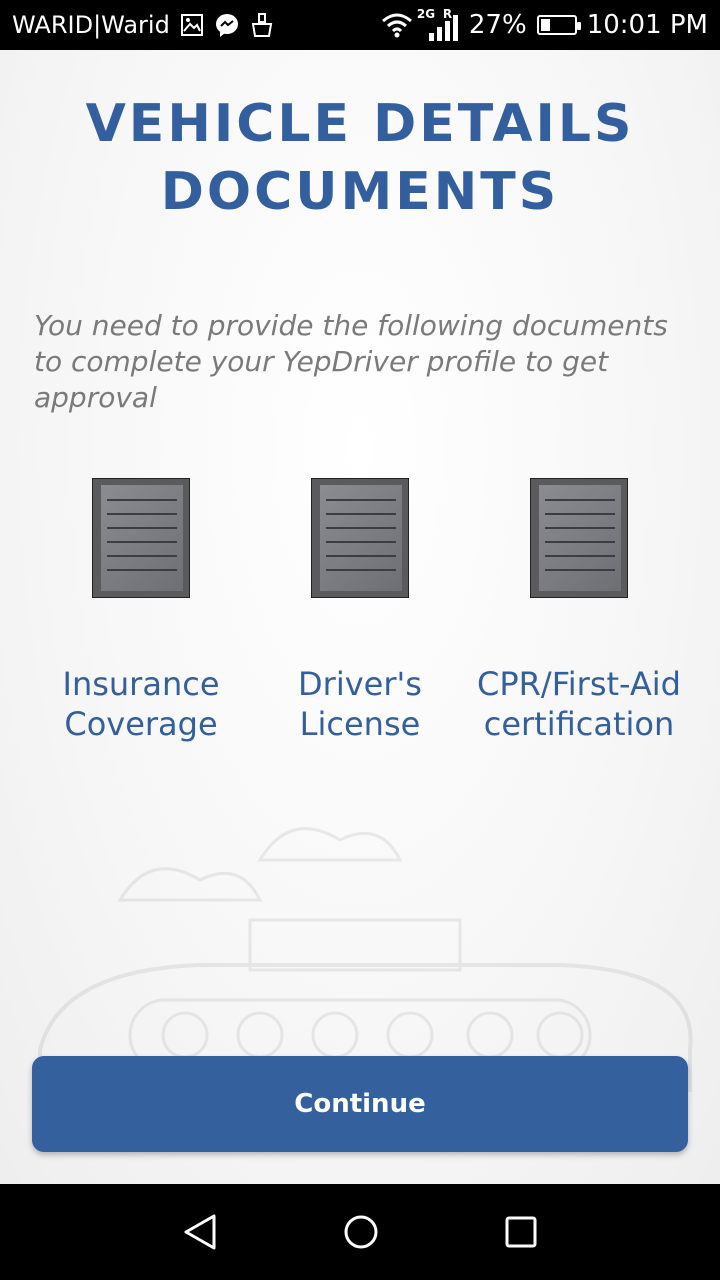 The image size is (720, 1280). Describe the element at coordinates (579, 684) in the screenshot. I see `document-label-line1: CPR/First-Aid` at that location.